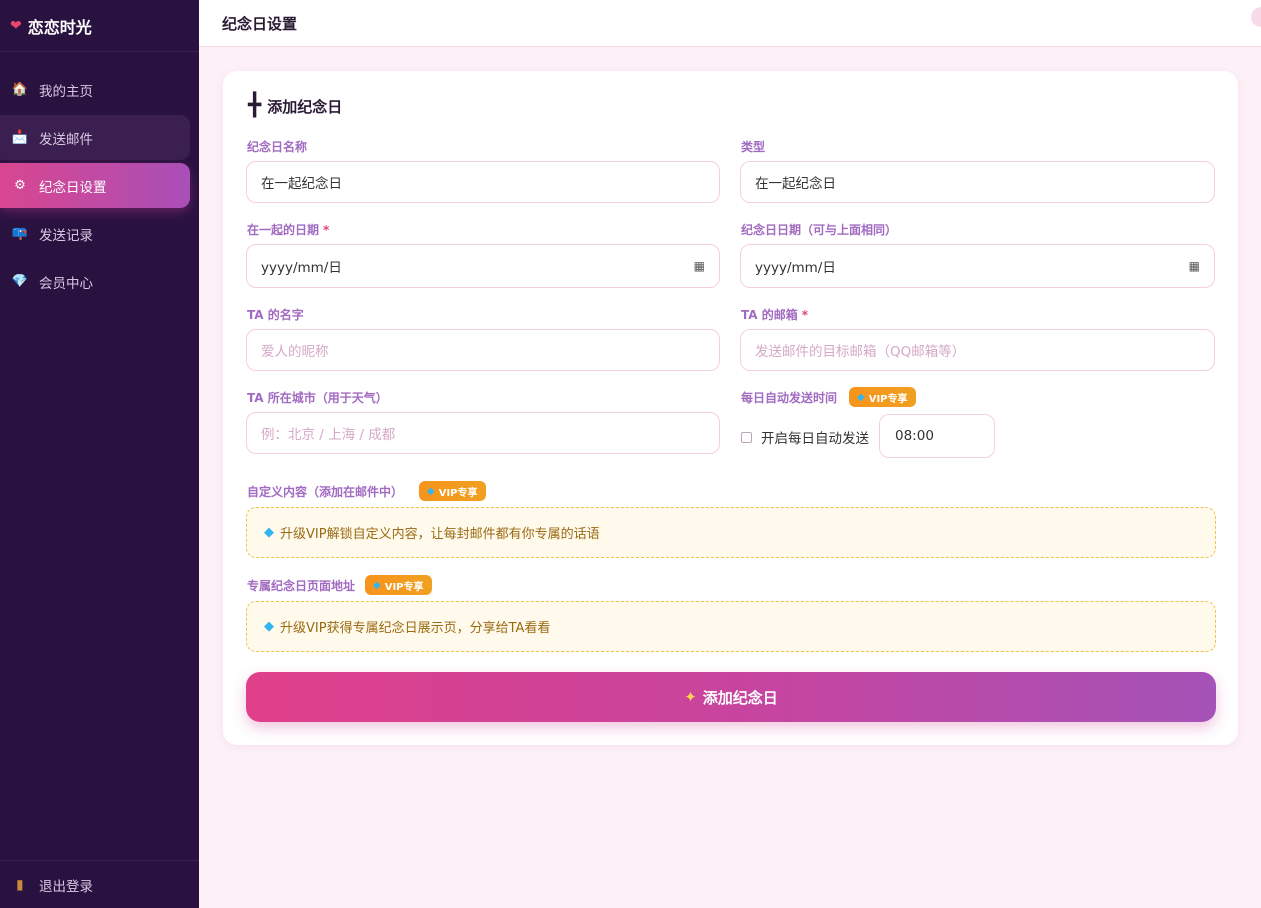 This screenshot has height=908, width=1261. Describe the element at coordinates (746, 437) in the screenshot. I see `auto-send-checkbox` at that location.